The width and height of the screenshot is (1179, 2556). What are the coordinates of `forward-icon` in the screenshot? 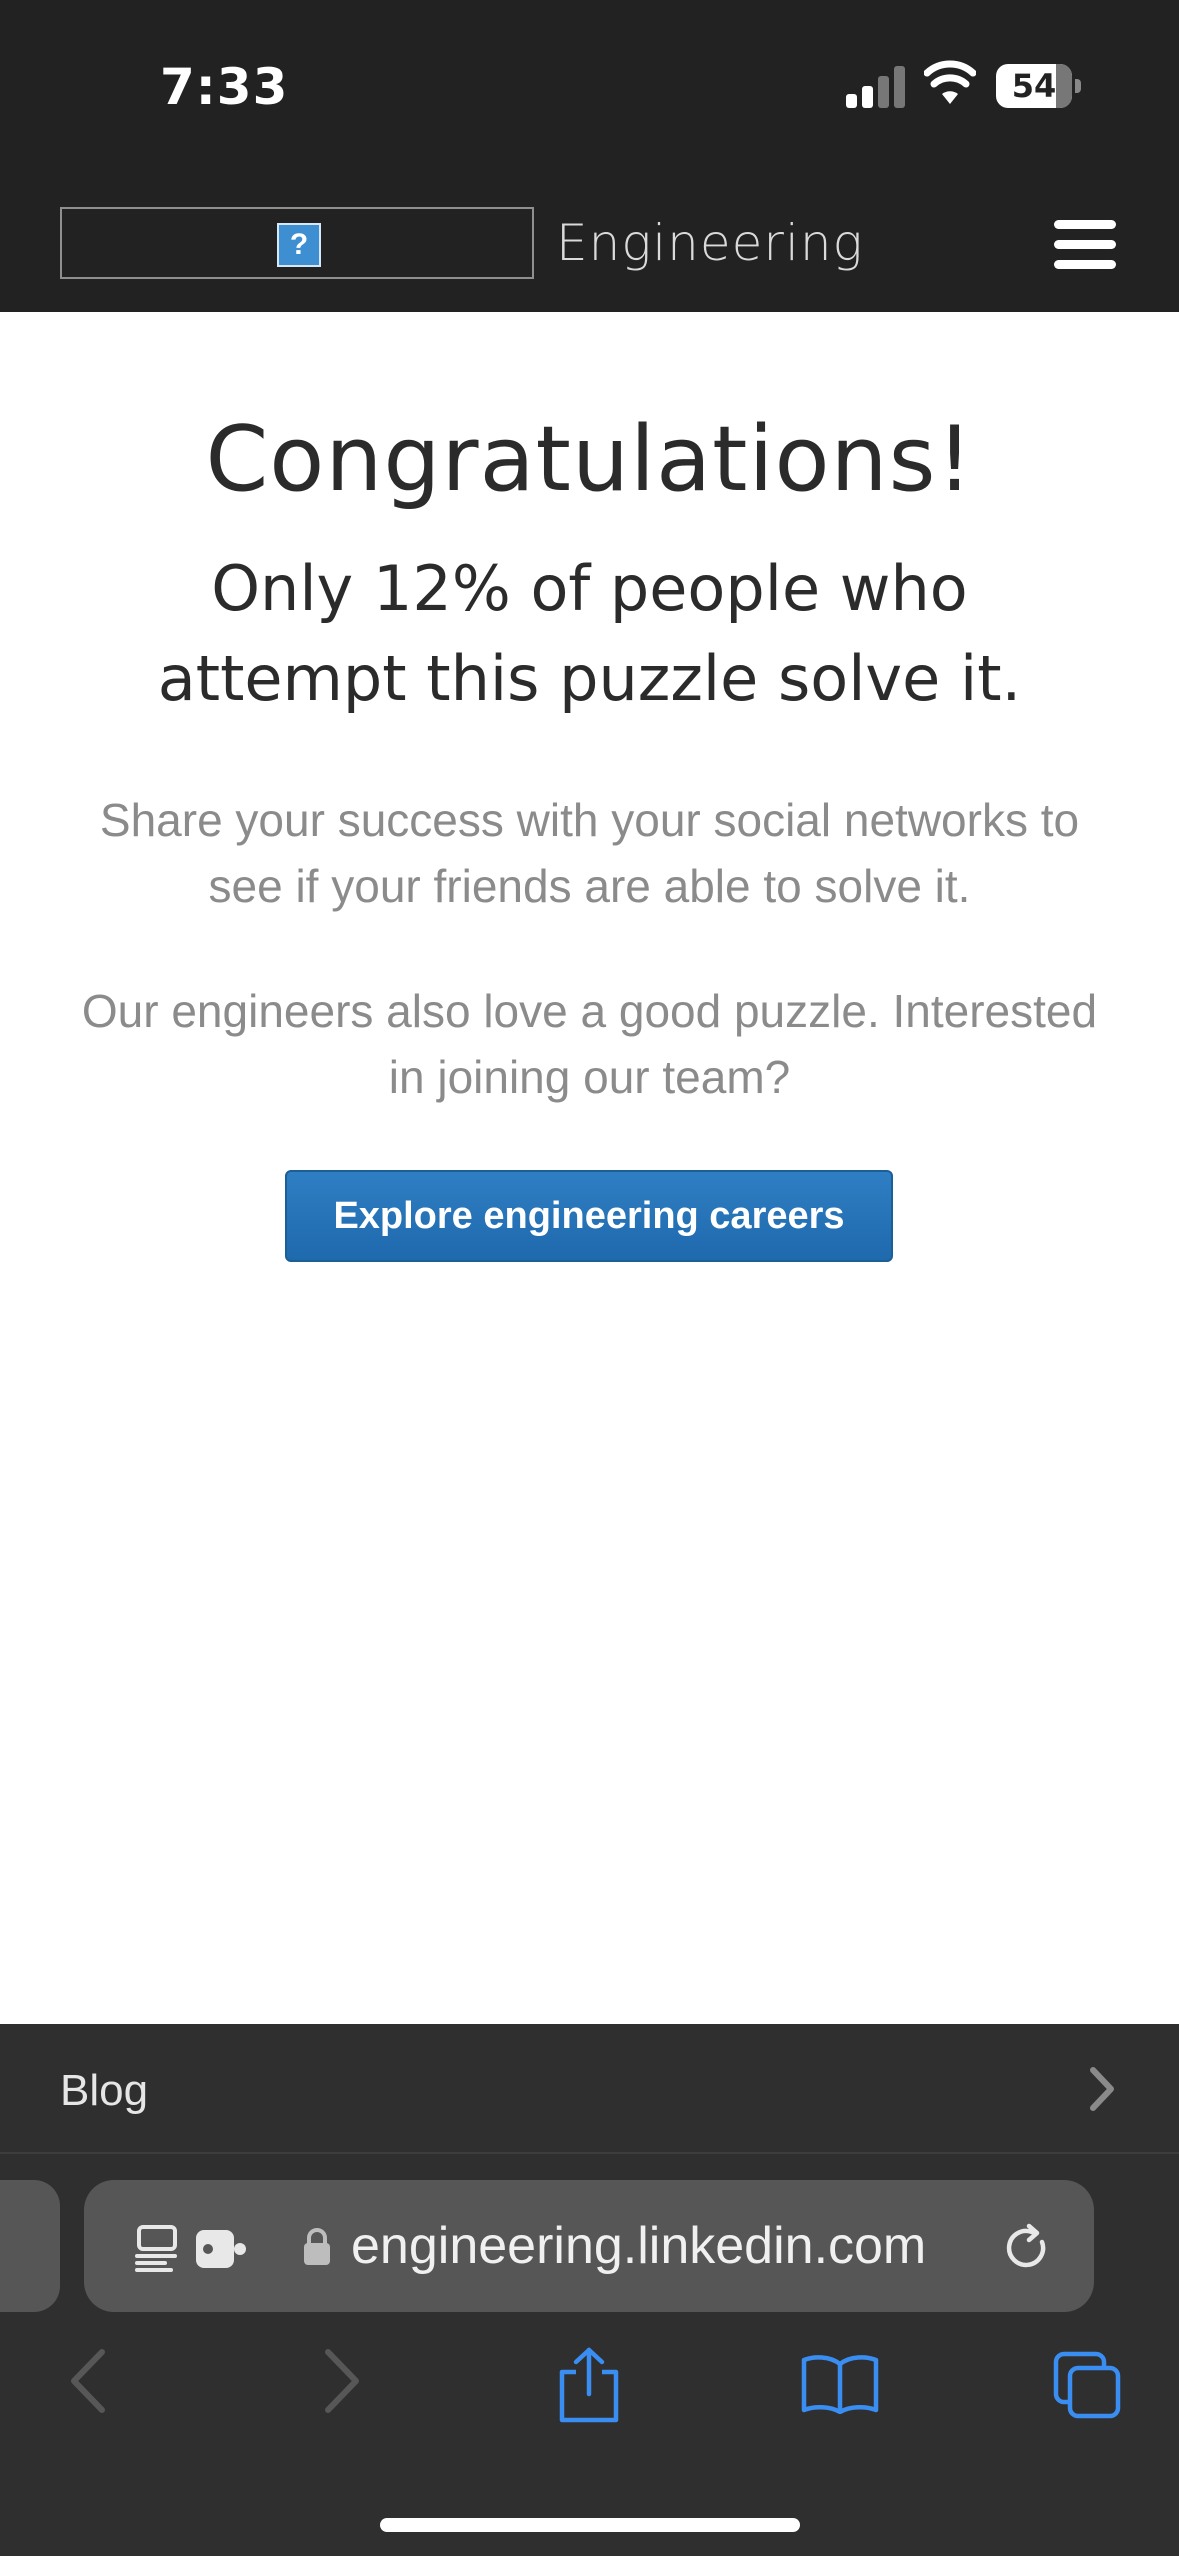 It's located at (342, 2381).